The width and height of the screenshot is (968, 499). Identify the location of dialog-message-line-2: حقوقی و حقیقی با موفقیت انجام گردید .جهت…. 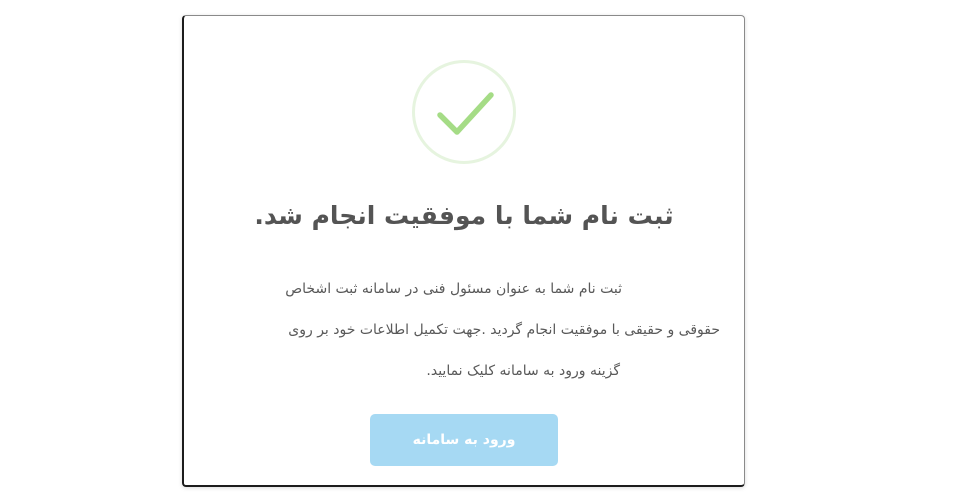
(466, 330).